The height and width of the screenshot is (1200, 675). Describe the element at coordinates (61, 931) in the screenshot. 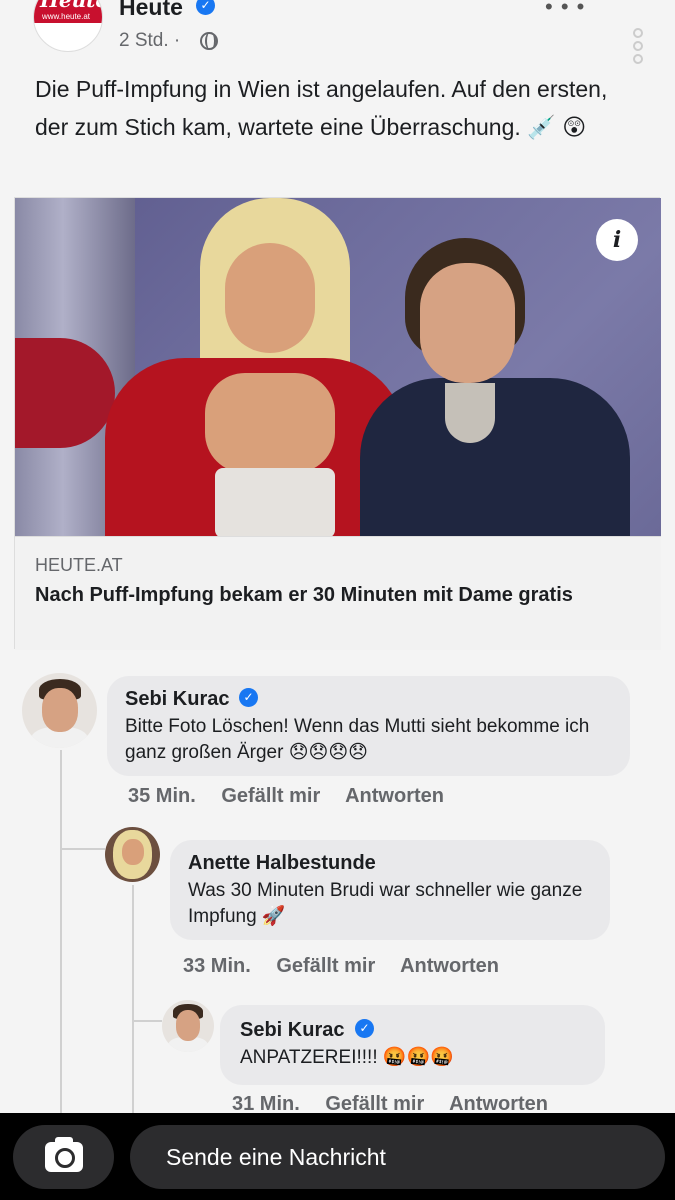

I see `thread-line` at that location.